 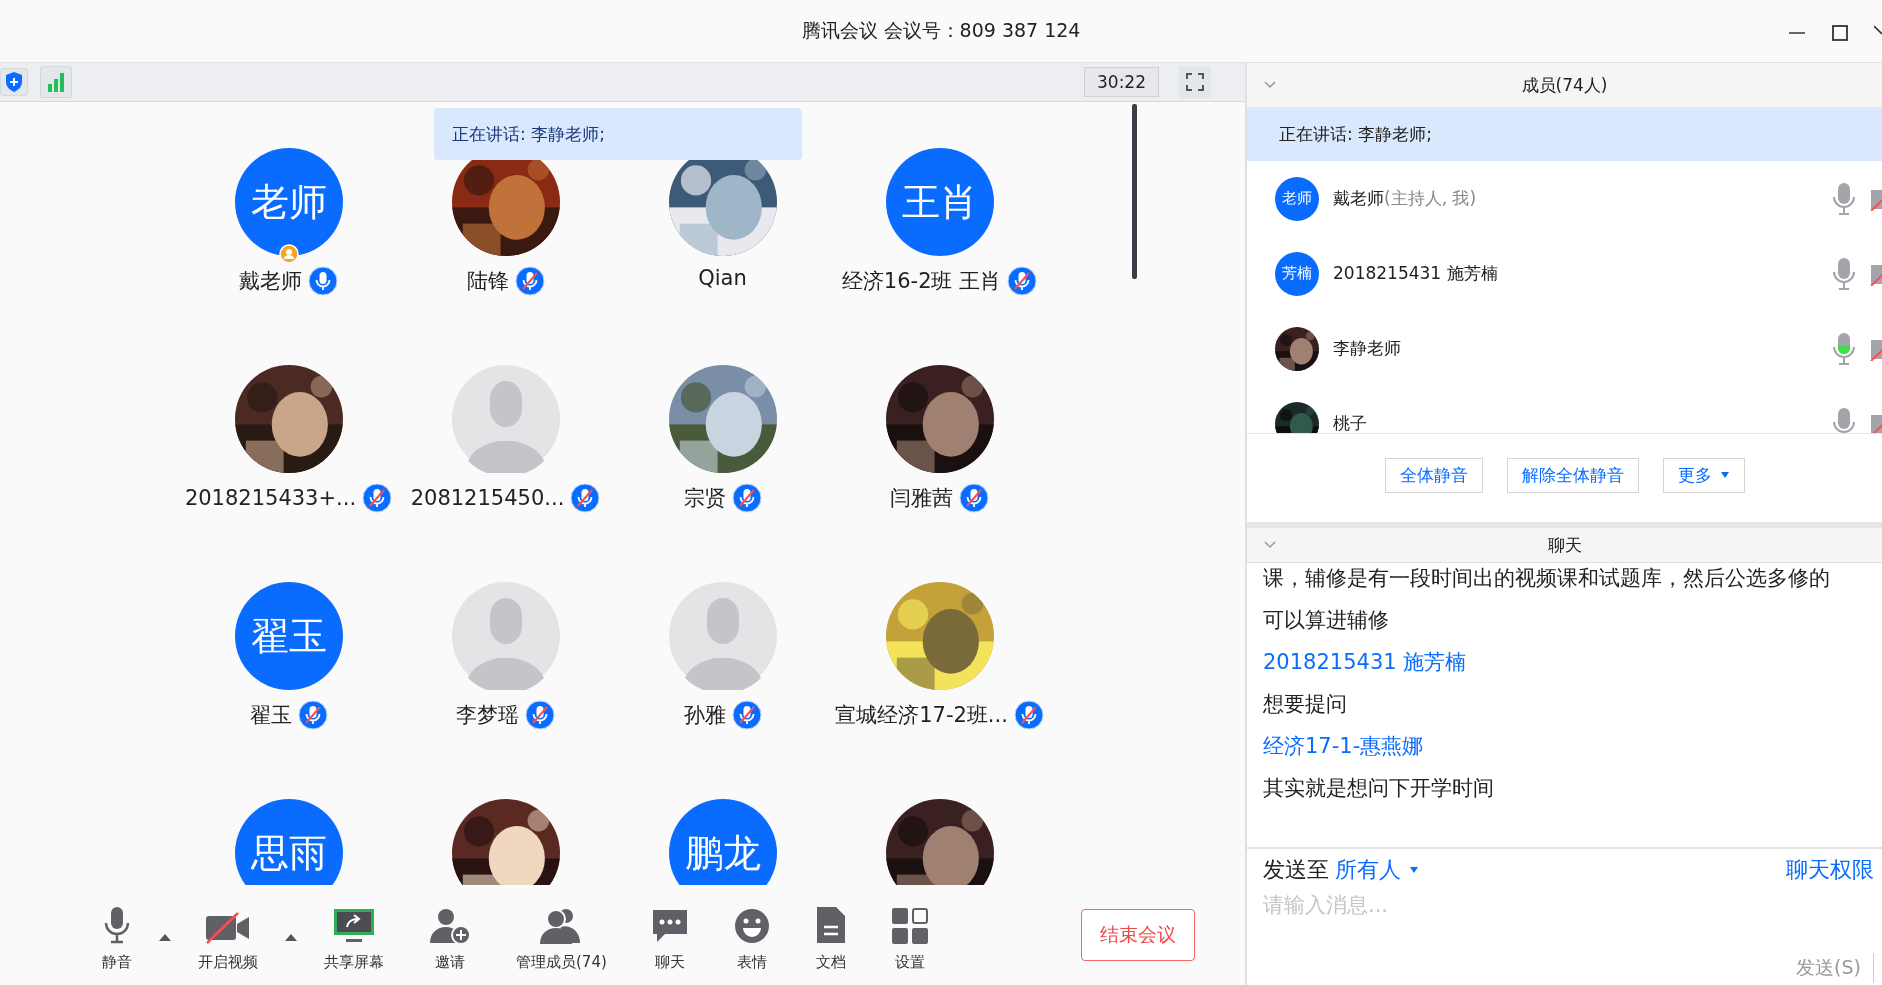 What do you see at coordinates (704, 498) in the screenshot?
I see `participant-name: 宗贤` at bounding box center [704, 498].